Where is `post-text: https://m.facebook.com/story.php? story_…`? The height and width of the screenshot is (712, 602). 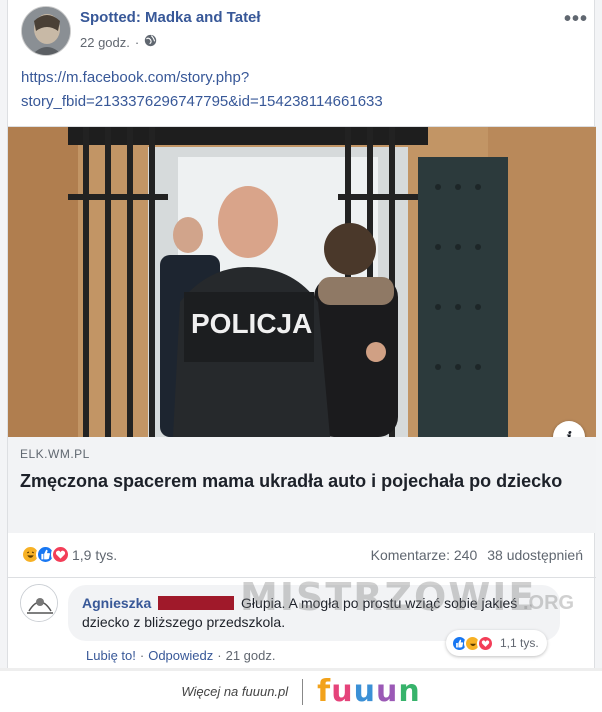 post-text: https://m.facebook.com/story.php? story_… is located at coordinates (301, 90).